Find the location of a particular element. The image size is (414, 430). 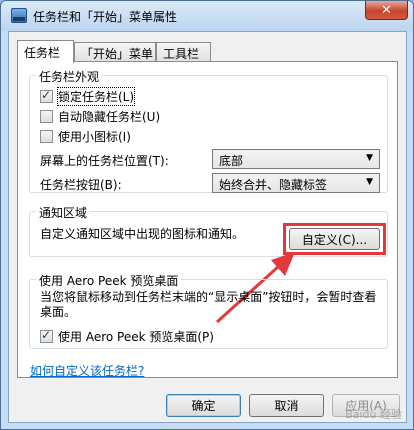

taskbar-appearance-title: 任务栏外观 is located at coordinates (69, 76).